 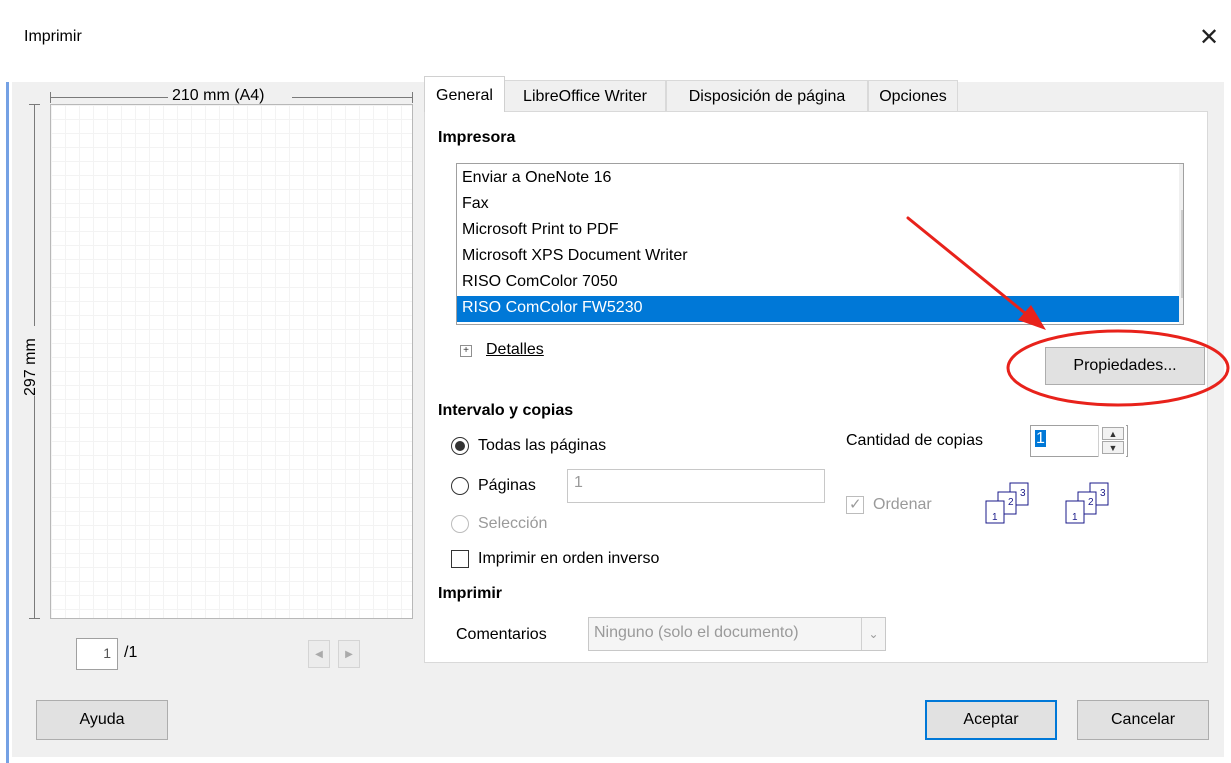 I want to click on printer-list-scrollbar: ⌃ ⌄, so click(x=1181, y=244).